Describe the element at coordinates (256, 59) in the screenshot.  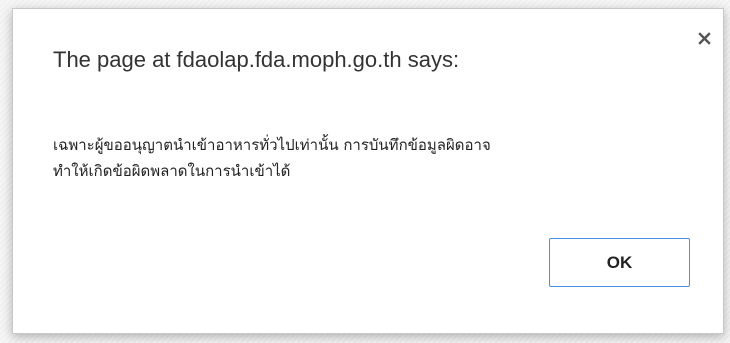
I see `dialog-title: The page at fdaolap.fda.moph.go.th says:` at that location.